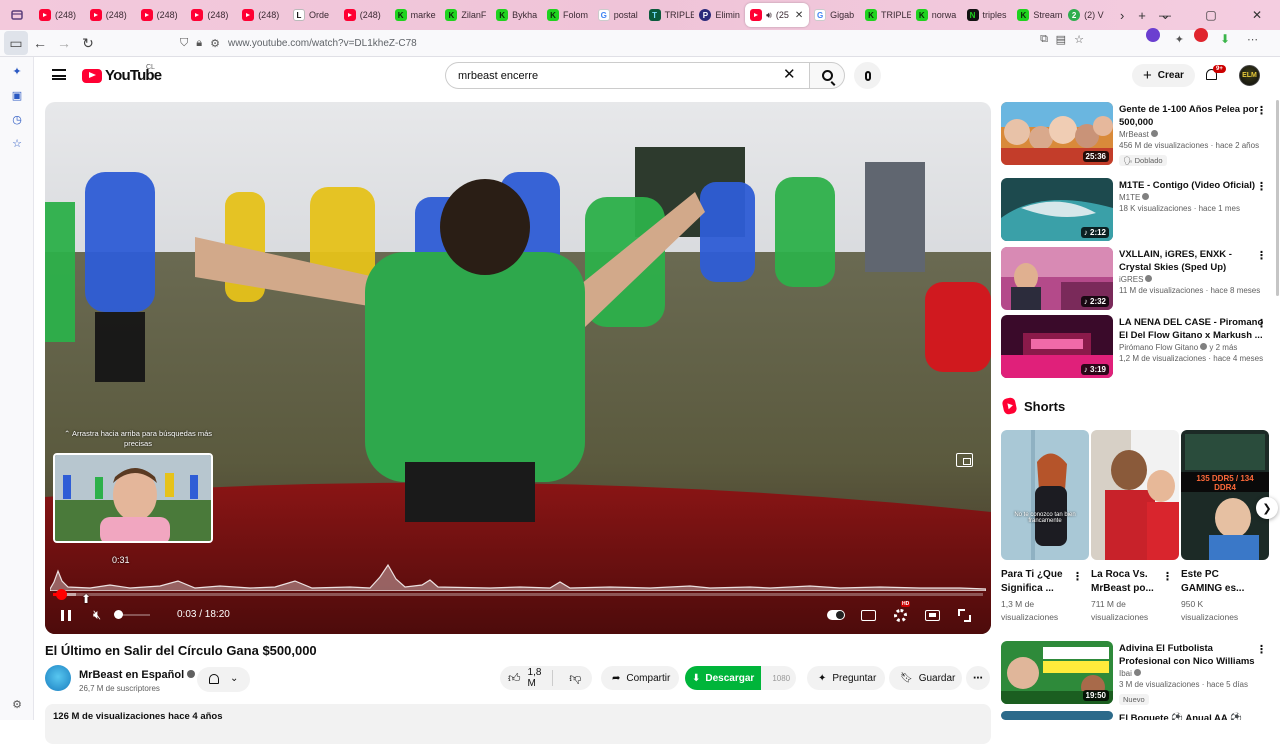  I want to click on short-thumbnail: No te conozco tan bien francamente, so click(1045, 495).